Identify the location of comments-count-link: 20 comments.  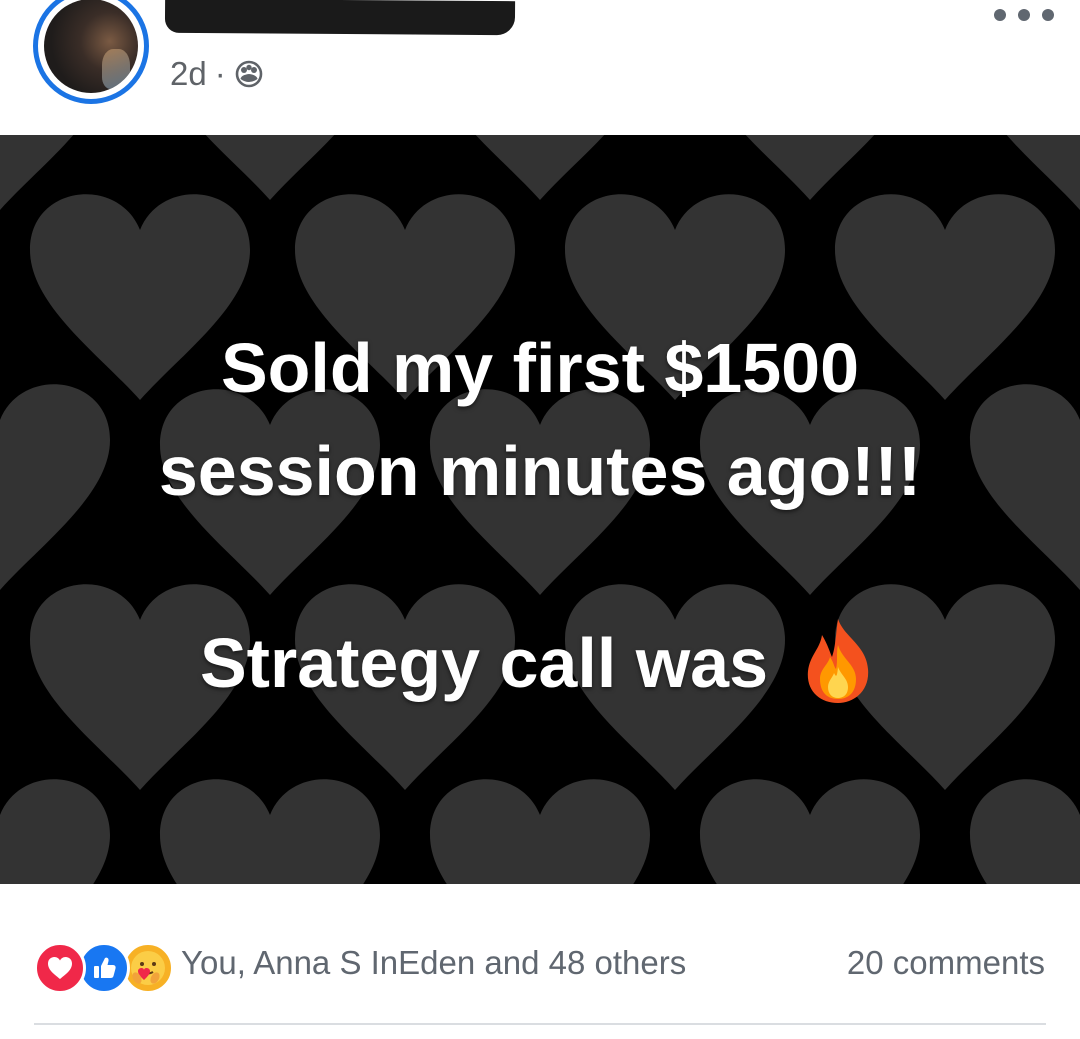
(946, 963).